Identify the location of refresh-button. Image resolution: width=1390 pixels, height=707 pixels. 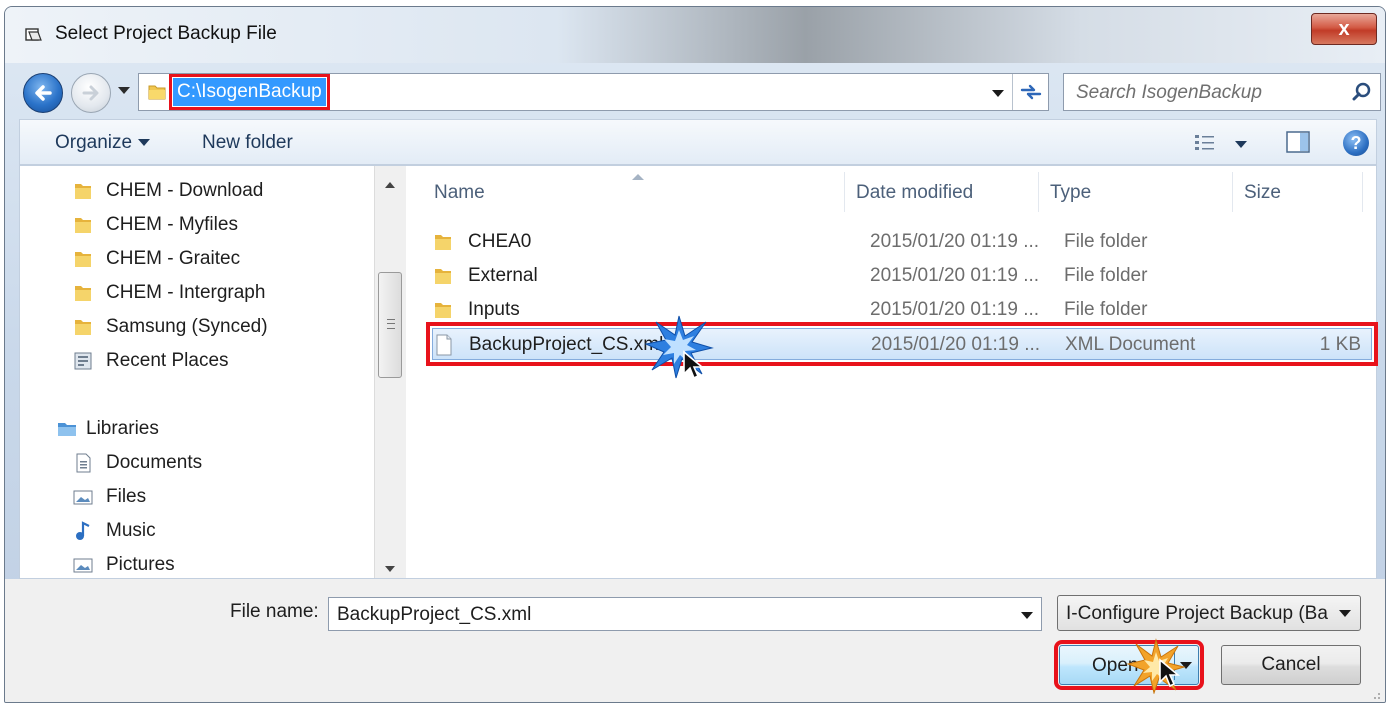
(1030, 92).